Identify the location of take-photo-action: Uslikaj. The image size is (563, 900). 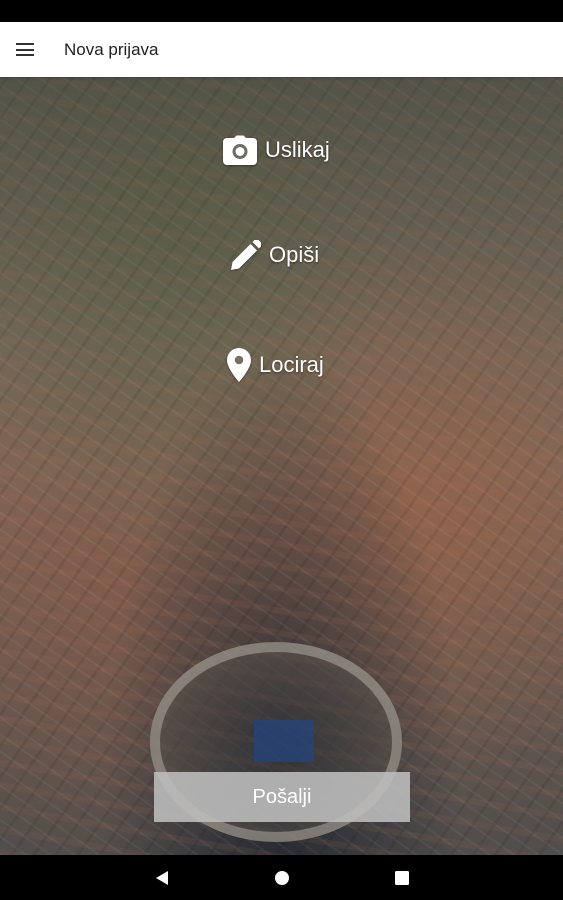
(276, 150).